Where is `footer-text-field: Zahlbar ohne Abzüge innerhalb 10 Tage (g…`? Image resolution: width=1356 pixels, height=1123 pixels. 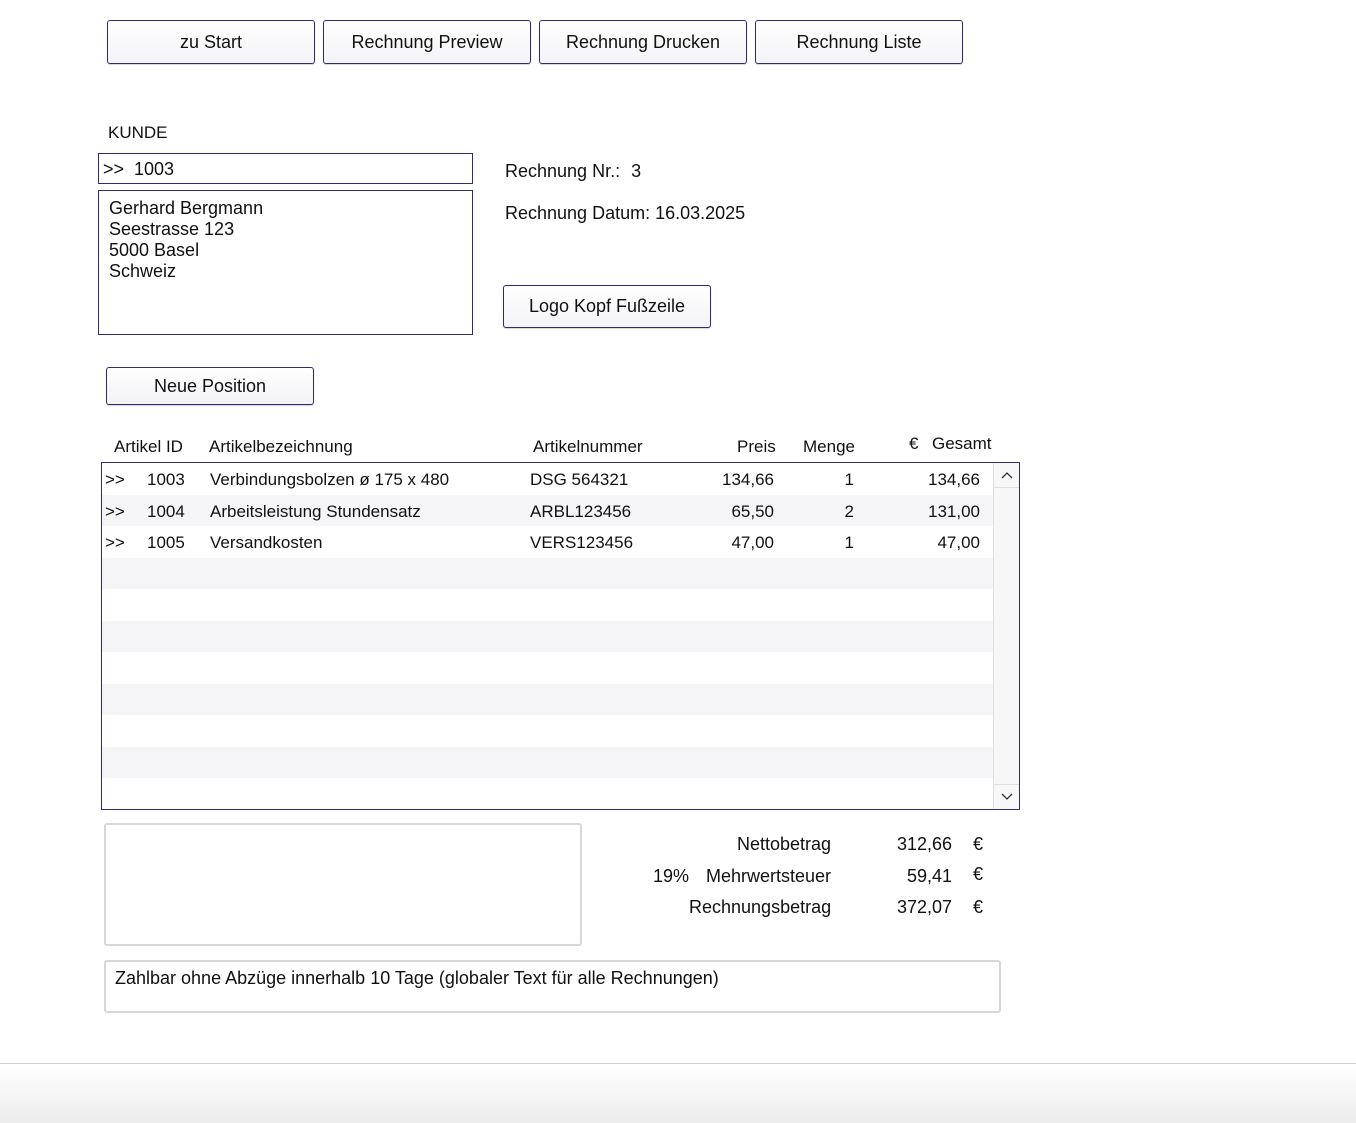 footer-text-field: Zahlbar ohne Abzüge innerhalb 10 Tage (g… is located at coordinates (552, 986).